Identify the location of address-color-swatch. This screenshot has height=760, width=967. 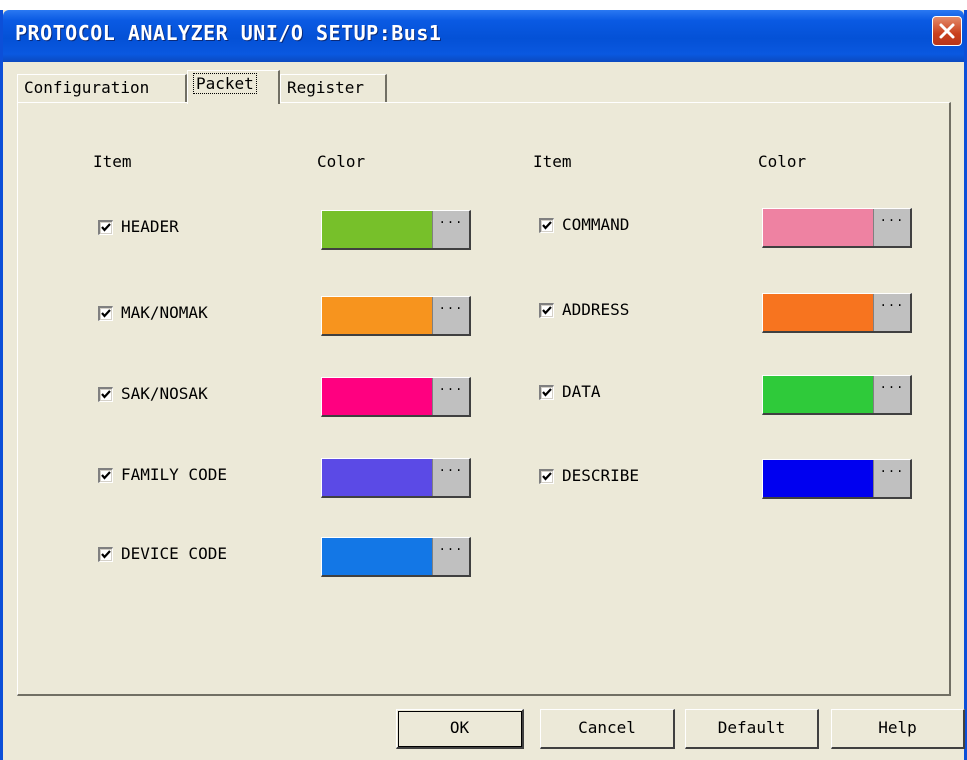
(818, 312).